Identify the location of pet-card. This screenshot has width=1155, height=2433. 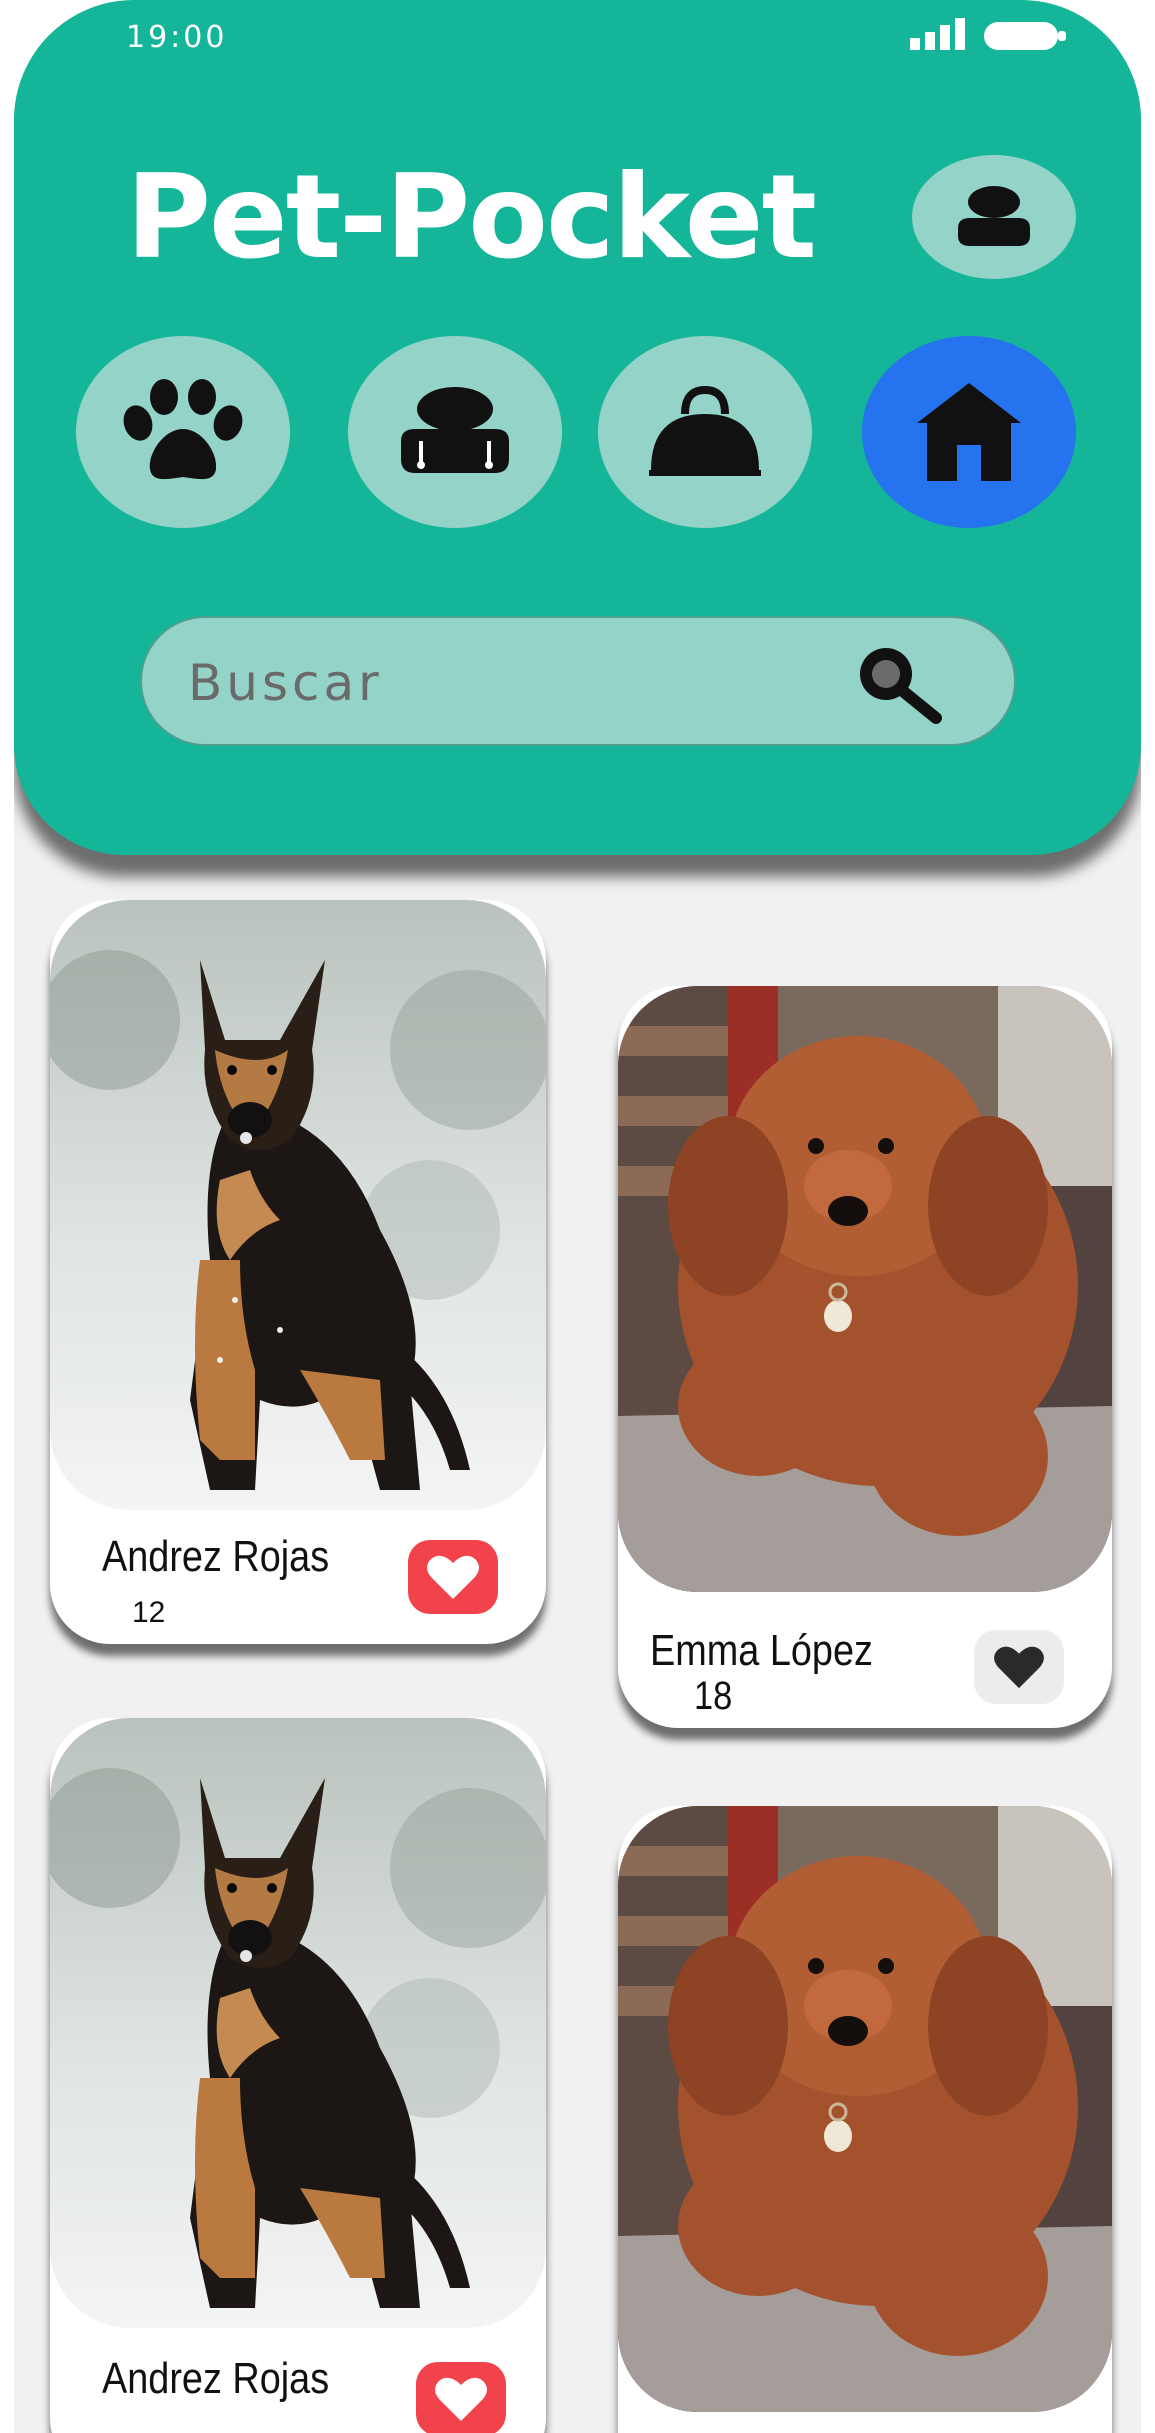
(865, 2119).